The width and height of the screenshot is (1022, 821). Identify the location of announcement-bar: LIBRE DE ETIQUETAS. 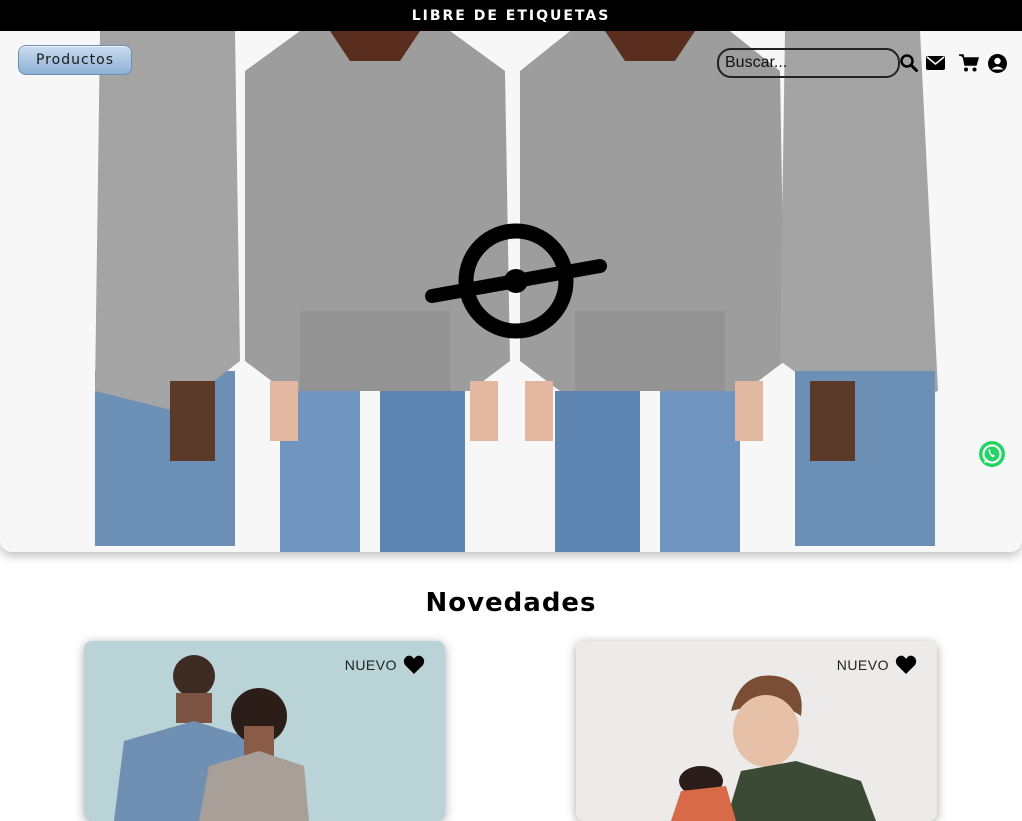
(511, 15).